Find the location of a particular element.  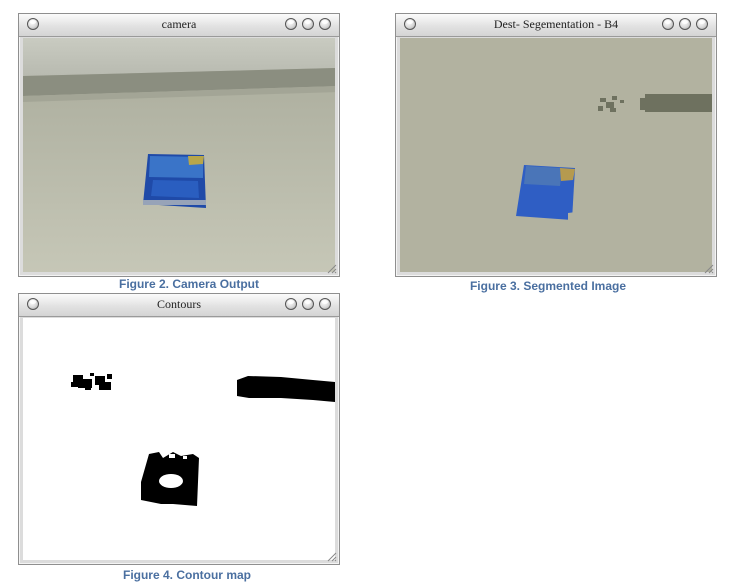

figure-2-caption: Figure 2. Camera Output is located at coordinates (189, 284).